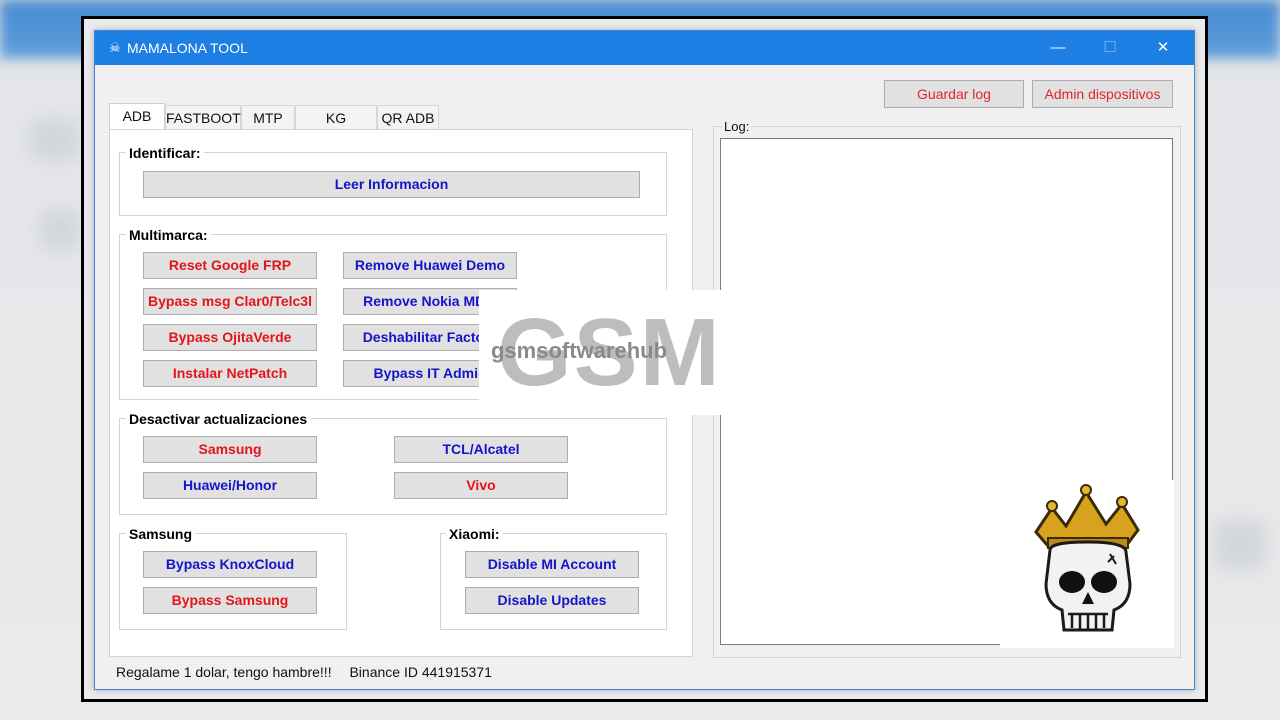 This screenshot has height=720, width=1280. I want to click on install-netpatch-button: Instalar NetPatch, so click(230, 373).